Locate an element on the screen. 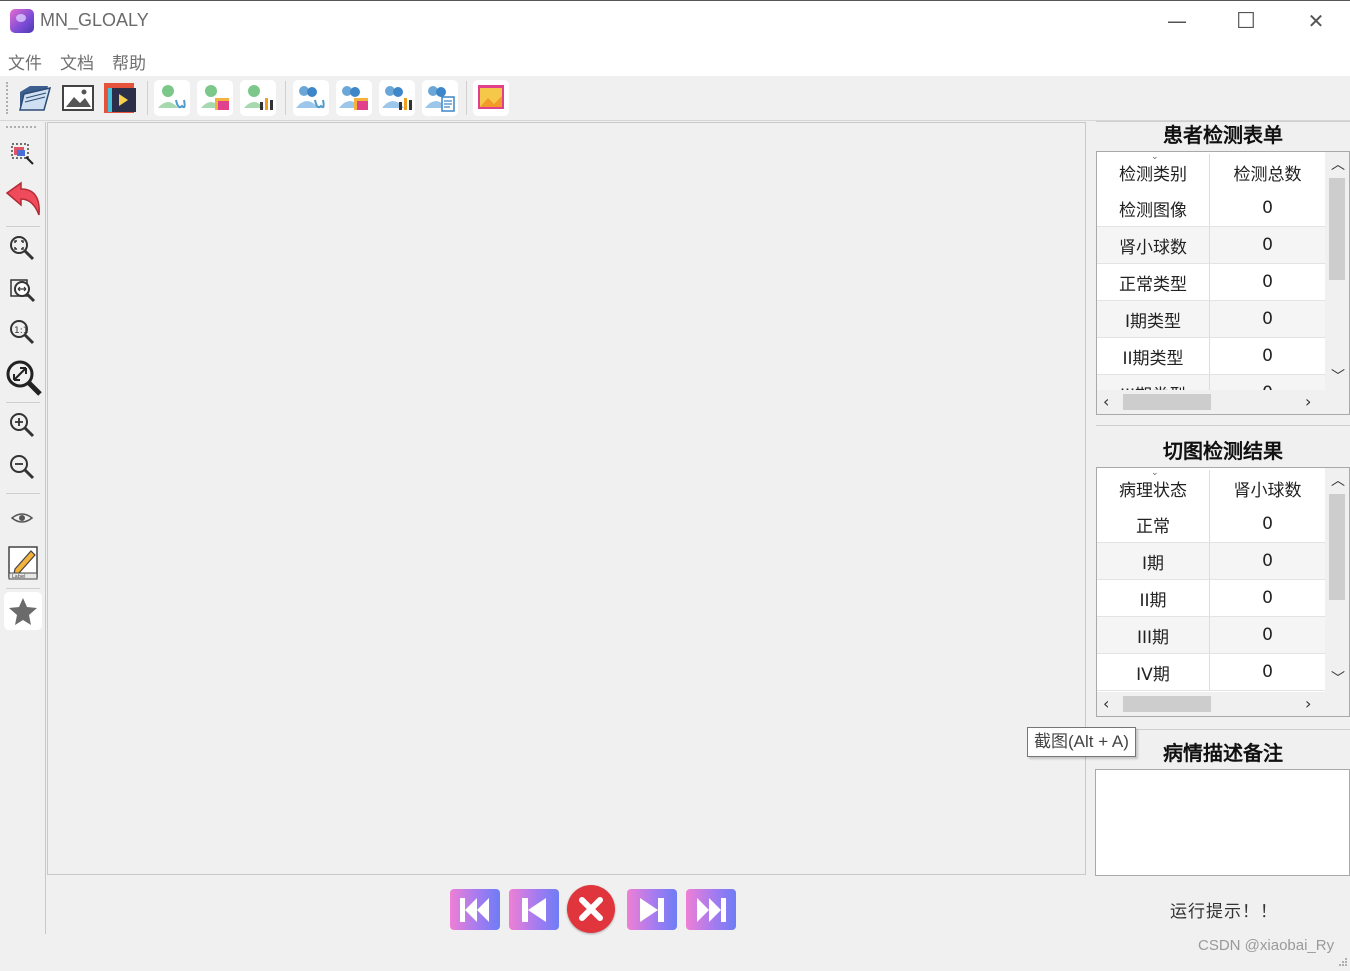 This screenshot has height=971, width=1350. svg-text: Label is located at coordinates (19, 577).